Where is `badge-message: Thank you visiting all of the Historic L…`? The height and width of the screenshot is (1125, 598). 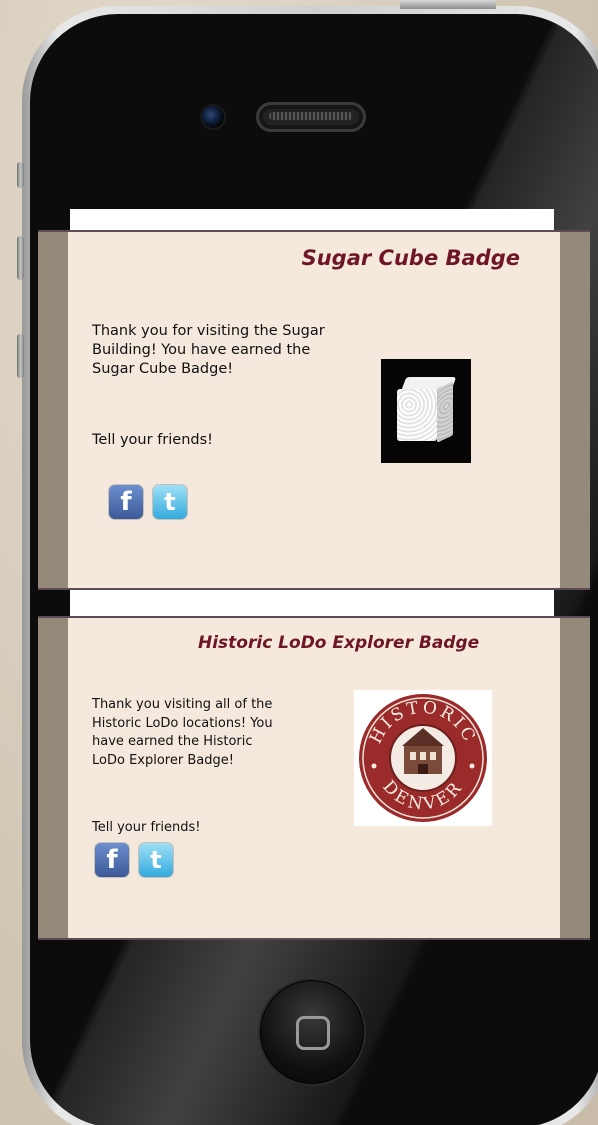 badge-message: Thank you visiting all of the Historic L… is located at coordinates (182, 732).